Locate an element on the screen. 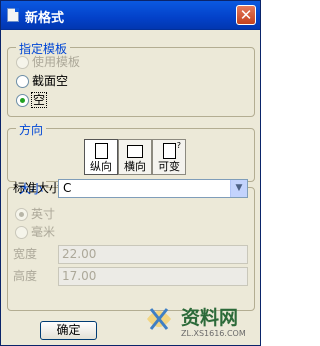 This screenshot has width=320, height=346. portrait-label: 纵向 is located at coordinates (101, 166).